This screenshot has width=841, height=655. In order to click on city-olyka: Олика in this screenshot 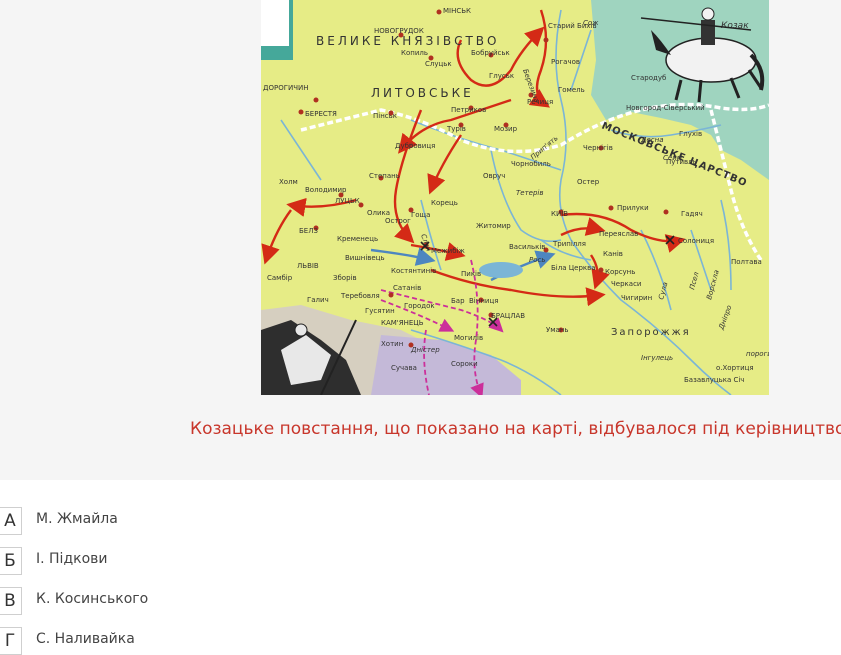, I will do `click(378, 213)`.